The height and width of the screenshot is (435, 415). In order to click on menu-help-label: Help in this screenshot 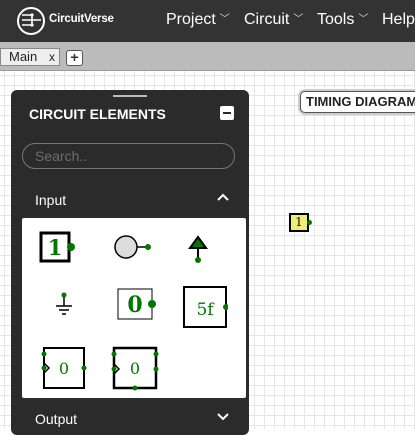, I will do `click(398, 19)`.